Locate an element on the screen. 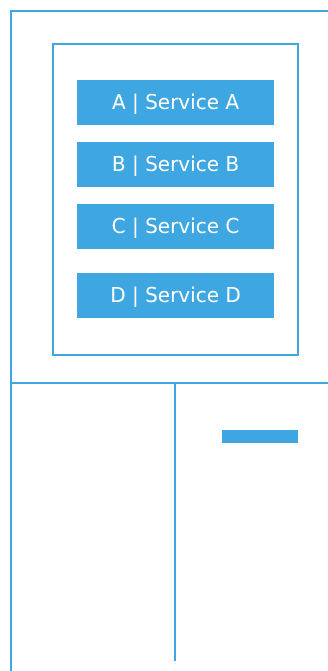 This screenshot has width=328, height=671. service-c-button: C | Service C is located at coordinates (175, 226).